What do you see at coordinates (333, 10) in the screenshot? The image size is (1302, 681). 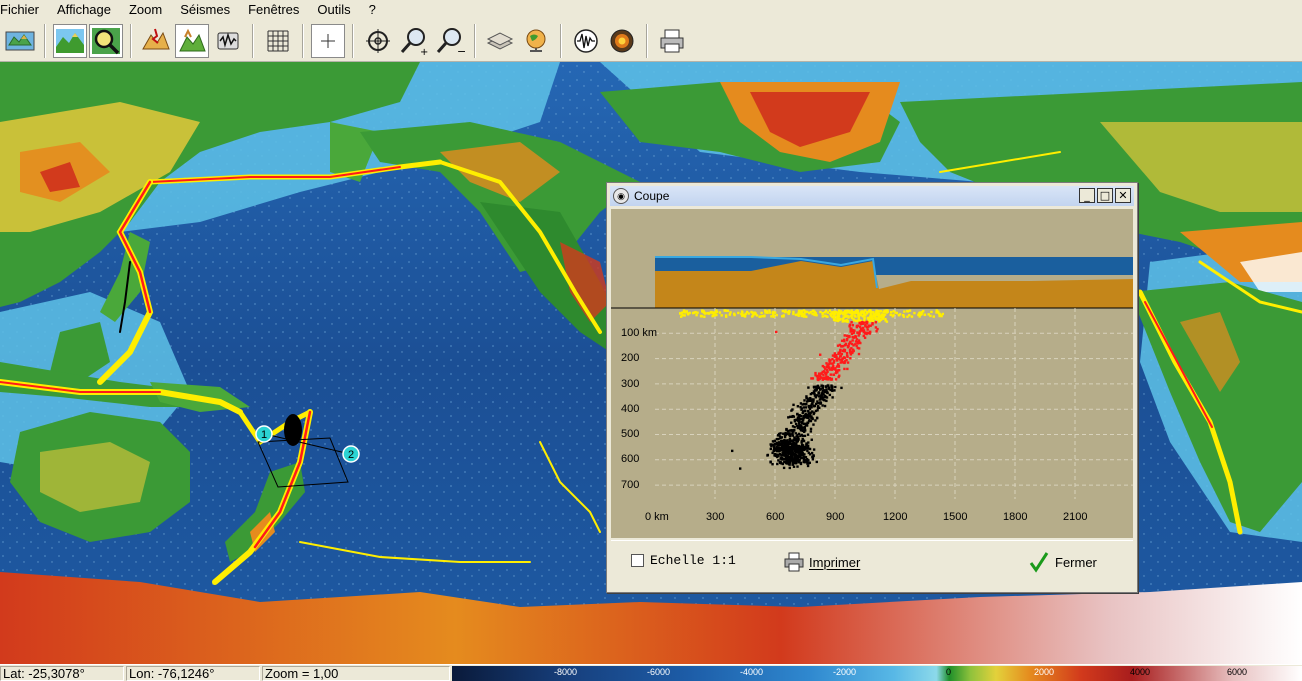 I see `menu-outils: Outils` at bounding box center [333, 10].